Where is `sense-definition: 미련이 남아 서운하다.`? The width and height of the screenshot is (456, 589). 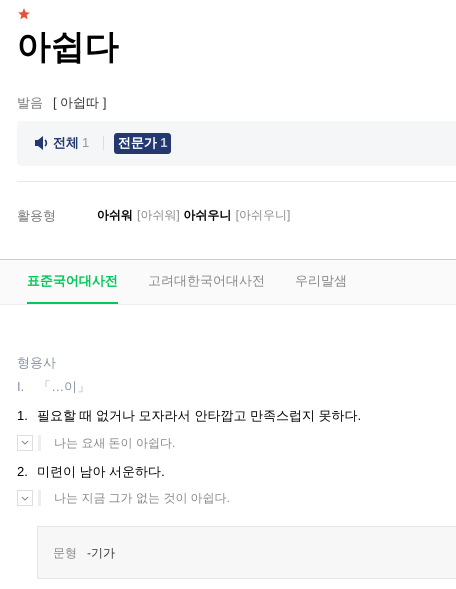 sense-definition: 미련이 남아 서운하다. is located at coordinates (100, 471).